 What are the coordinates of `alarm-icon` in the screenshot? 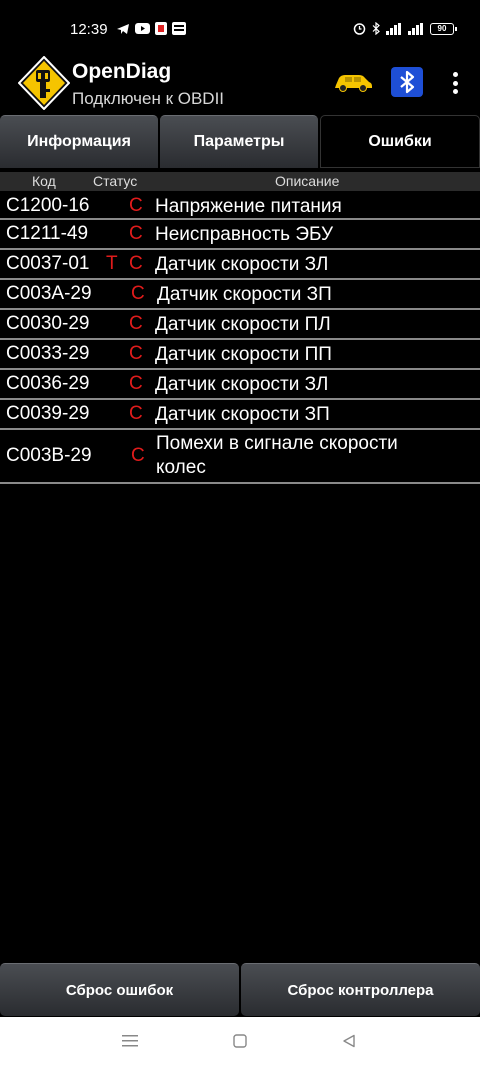 It's located at (359, 29).